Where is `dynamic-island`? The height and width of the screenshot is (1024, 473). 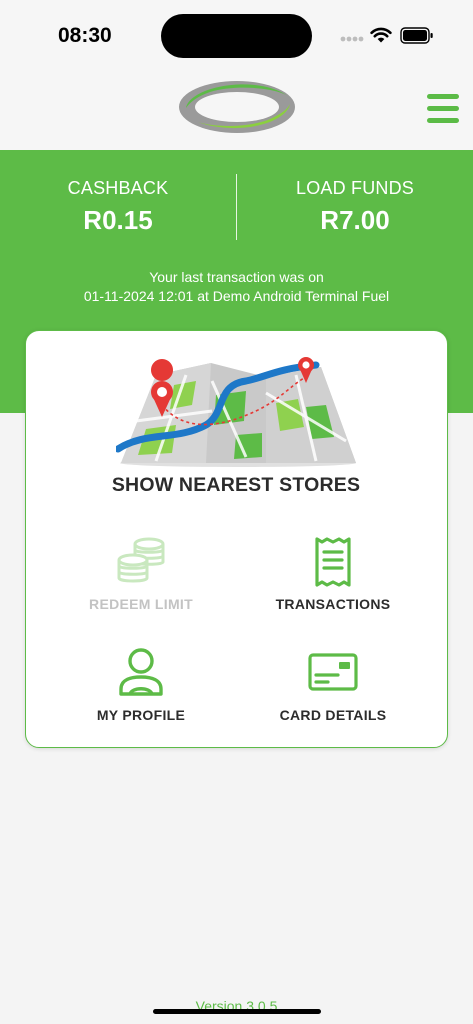 dynamic-island is located at coordinates (236, 36).